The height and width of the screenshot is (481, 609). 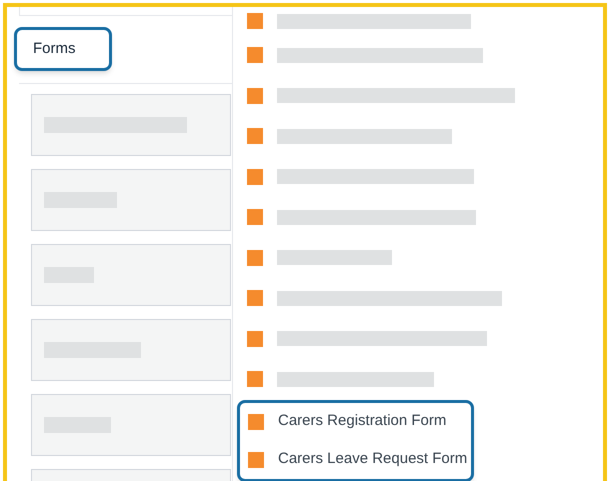 I want to click on forms-tab: Forms, so click(x=63, y=49).